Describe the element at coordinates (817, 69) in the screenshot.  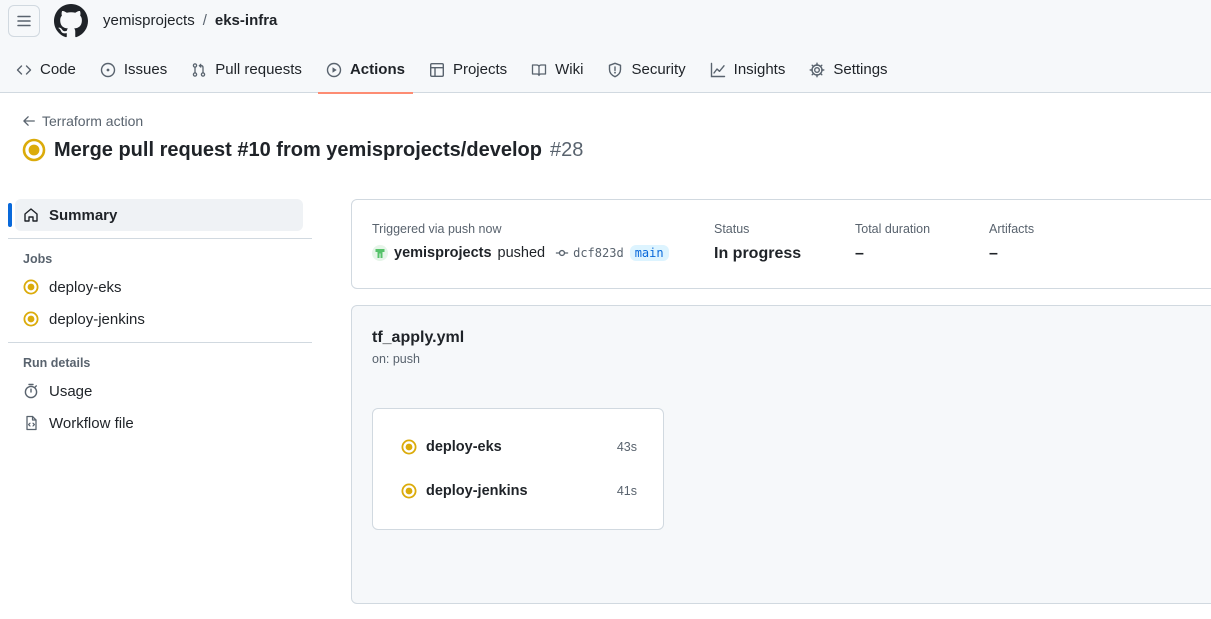
I see `gear-icon` at that location.